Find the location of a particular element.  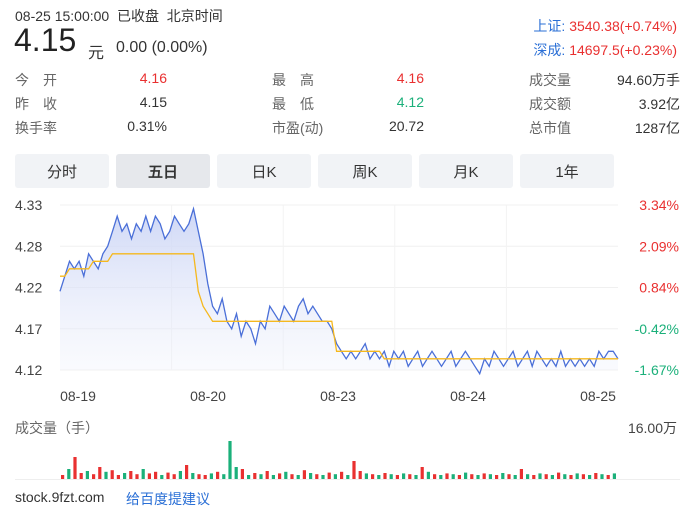

stat-label: 总市值 is located at coordinates (550, 128).